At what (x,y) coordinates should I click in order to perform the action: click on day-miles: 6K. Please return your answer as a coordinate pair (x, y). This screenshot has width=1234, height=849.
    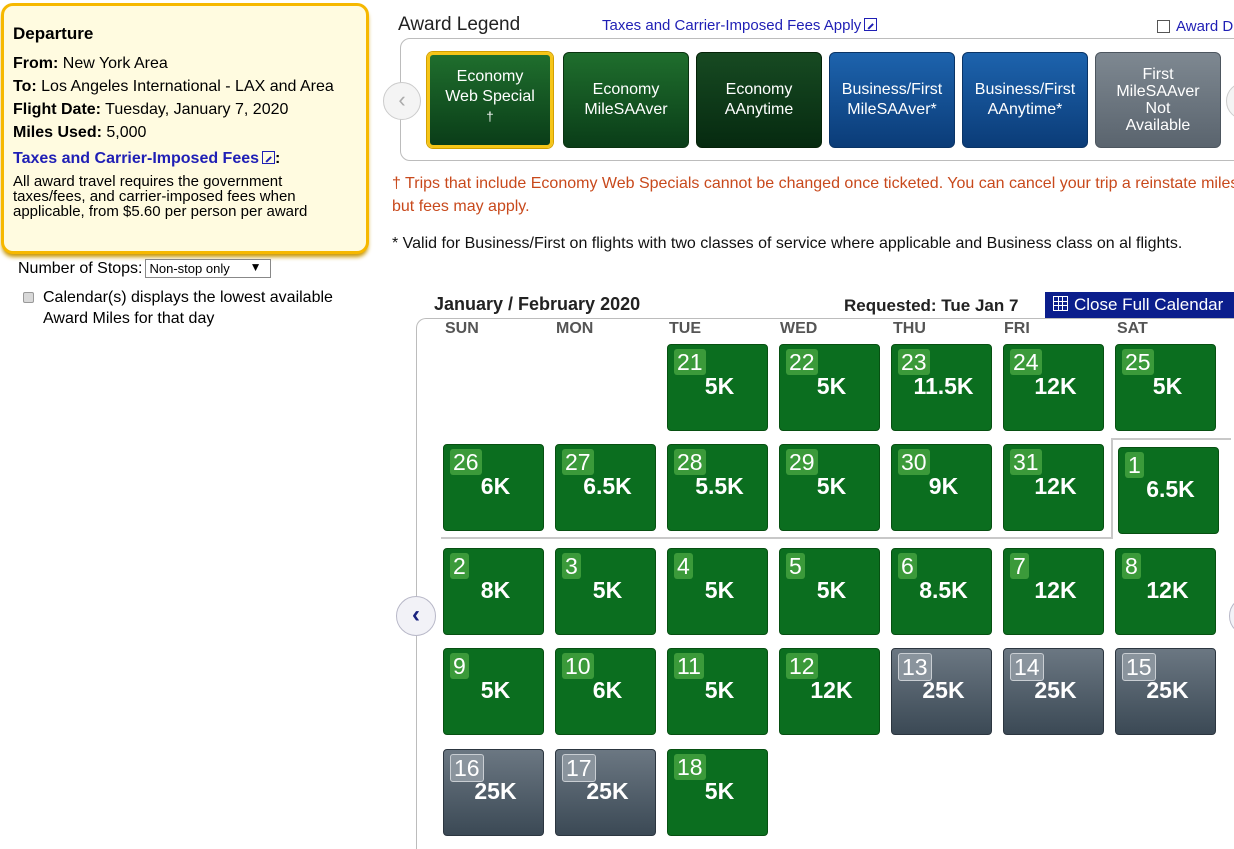
    Looking at the image, I should click on (607, 690).